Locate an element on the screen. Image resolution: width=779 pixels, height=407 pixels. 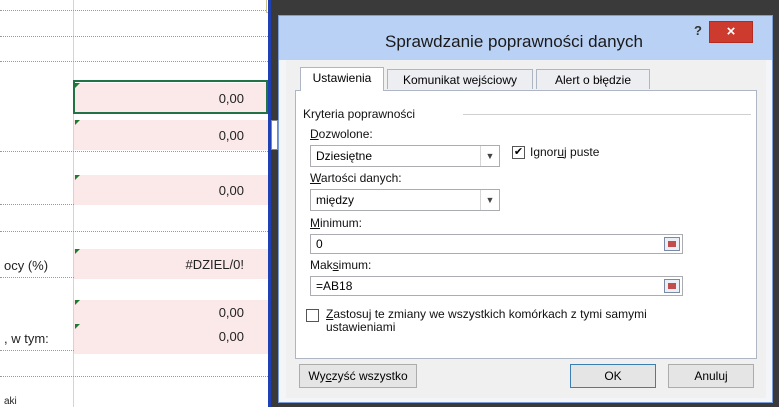
close-icon: × is located at coordinates (731, 31).